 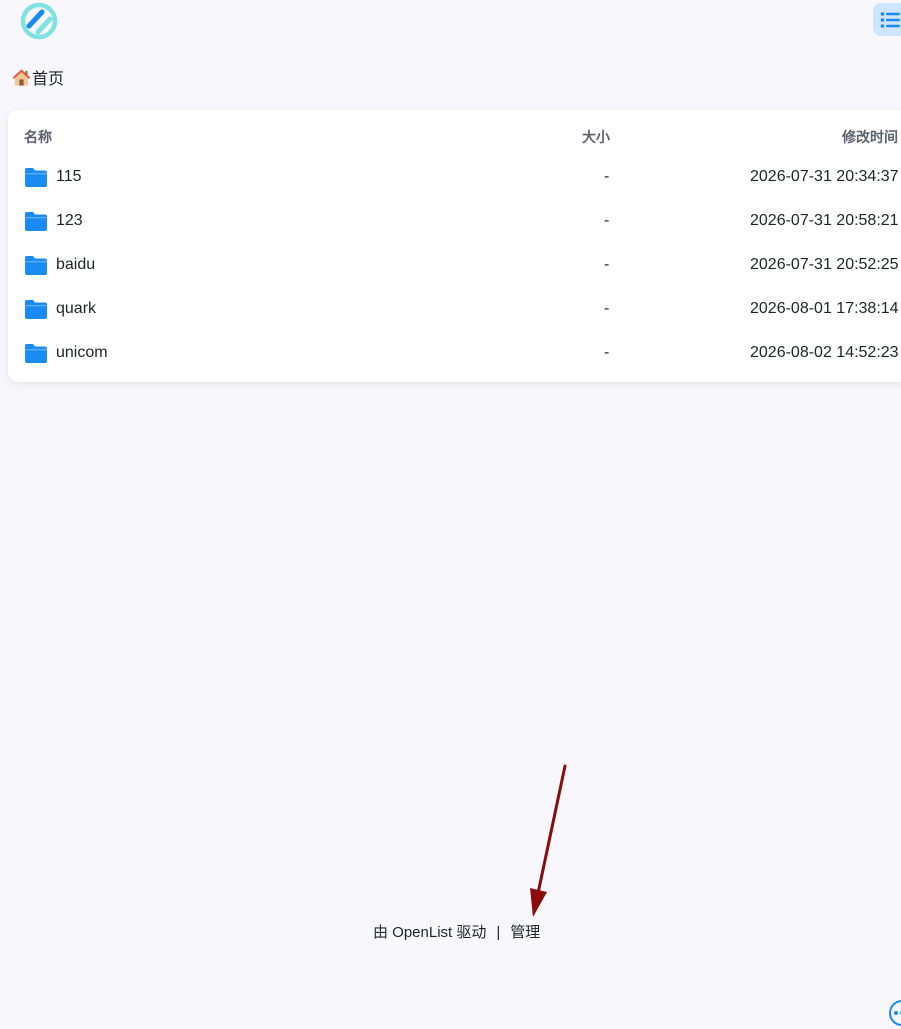 I want to click on list-view-toggle-button, so click(x=887, y=19).